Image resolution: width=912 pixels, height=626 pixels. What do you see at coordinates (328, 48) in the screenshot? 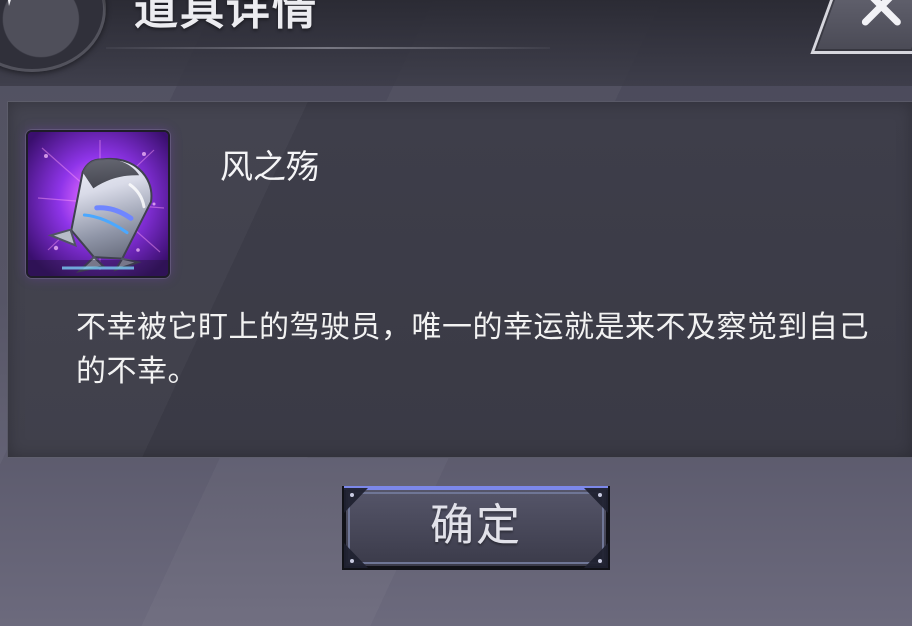
I see `title-divider` at bounding box center [328, 48].